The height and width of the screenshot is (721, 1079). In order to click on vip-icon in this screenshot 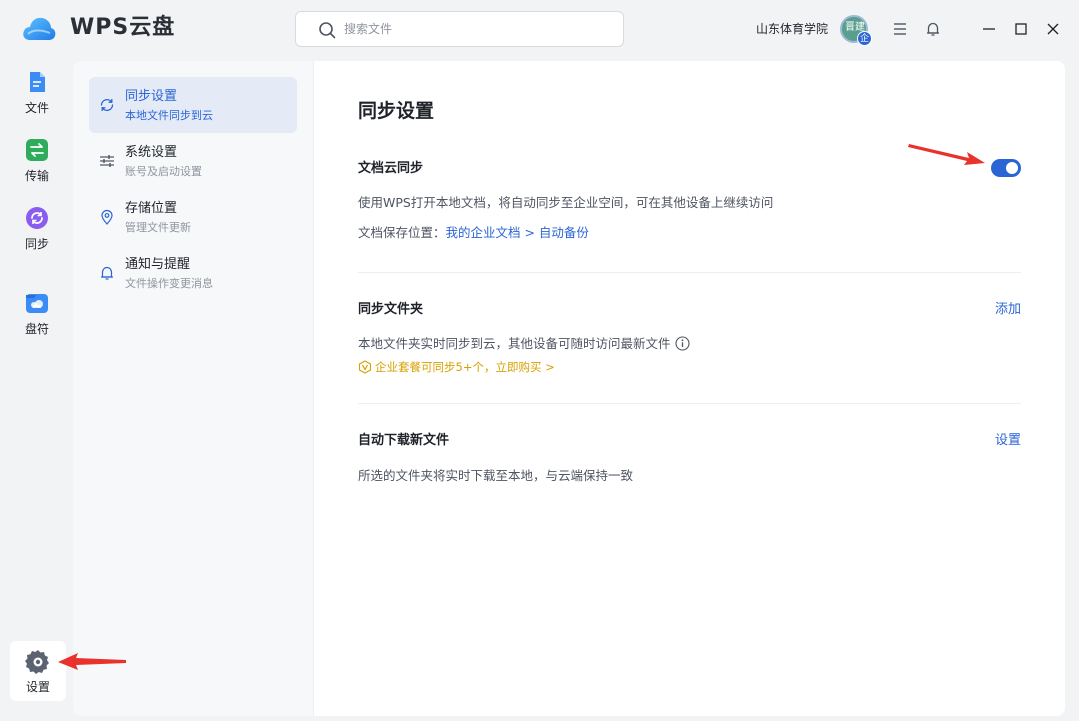, I will do `click(365, 367)`.